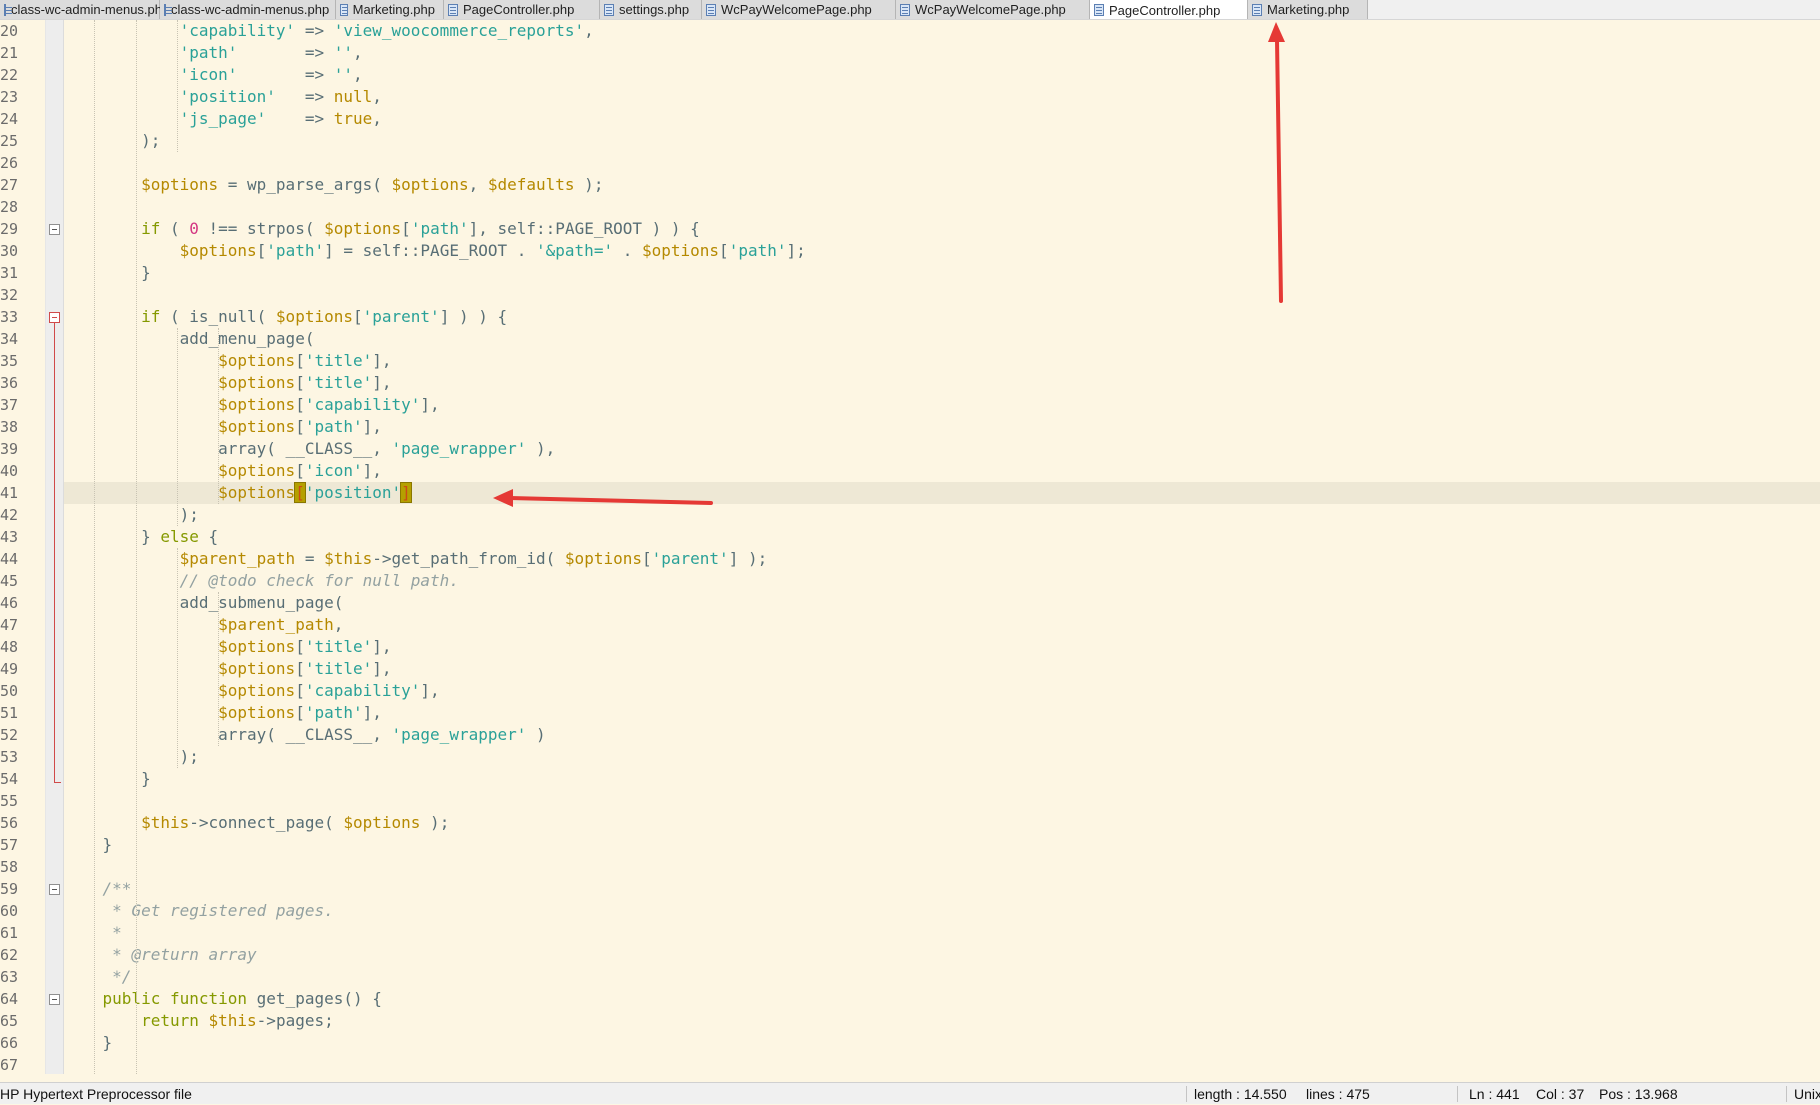  What do you see at coordinates (9, 339) in the screenshot?
I see `line-number: 34` at bounding box center [9, 339].